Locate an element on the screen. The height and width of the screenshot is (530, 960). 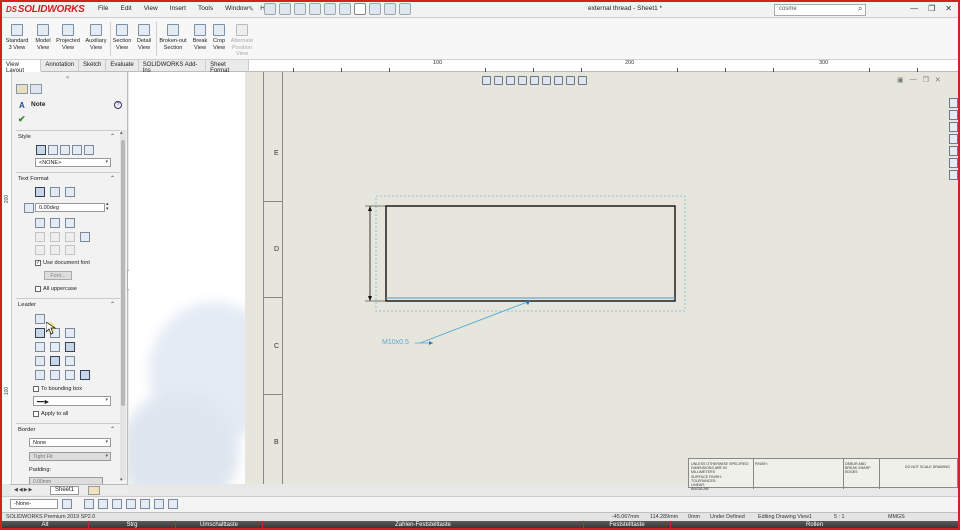
help-icon: ? is located at coordinates (118, 105).